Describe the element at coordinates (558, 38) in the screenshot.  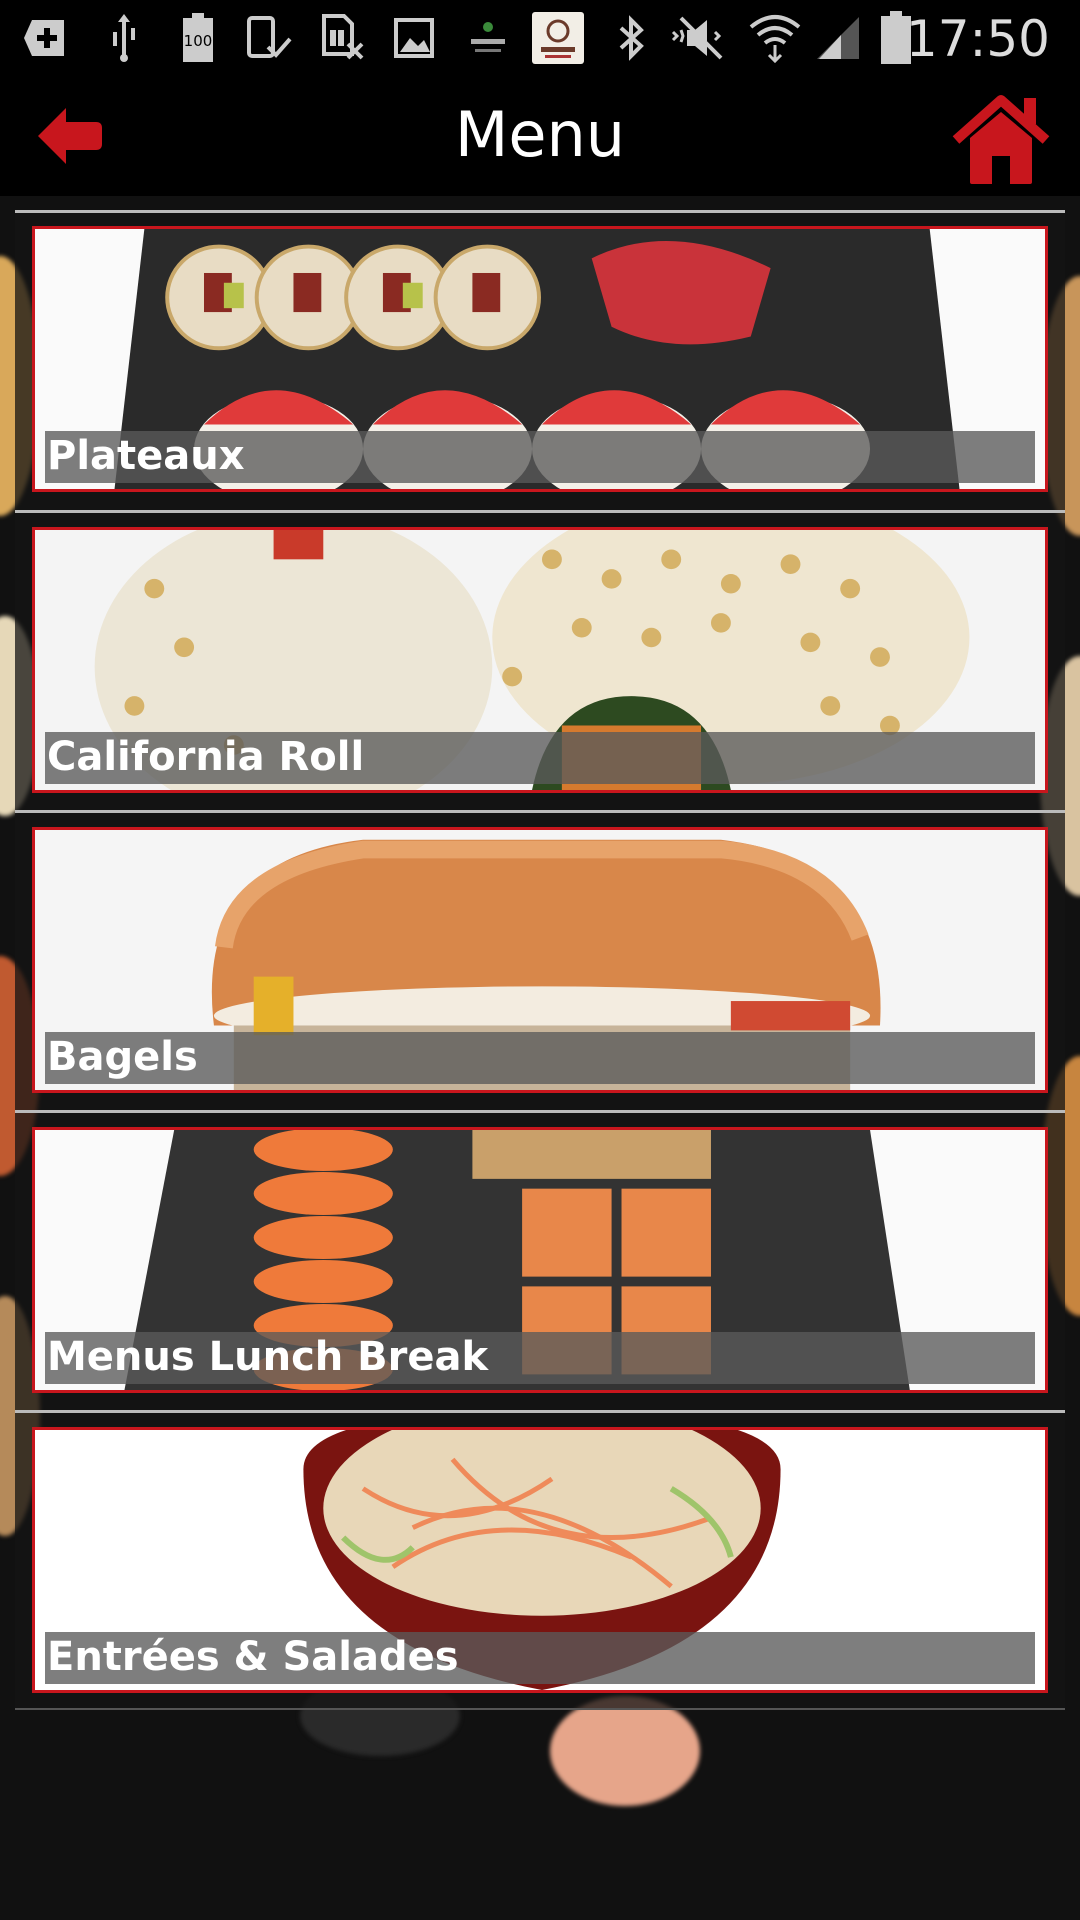
I see `restaurant-app-icon` at that location.